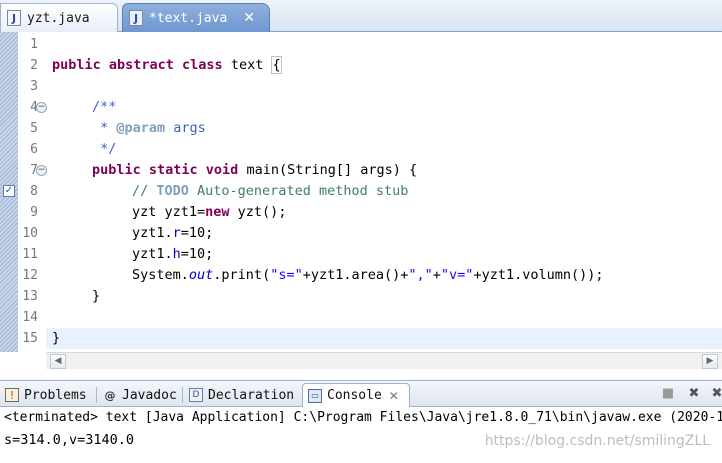 The width and height of the screenshot is (722, 463). What do you see at coordinates (361, 16) in the screenshot?
I see `editor-tab-bar: J yzt.java J *text.java ✕` at bounding box center [361, 16].